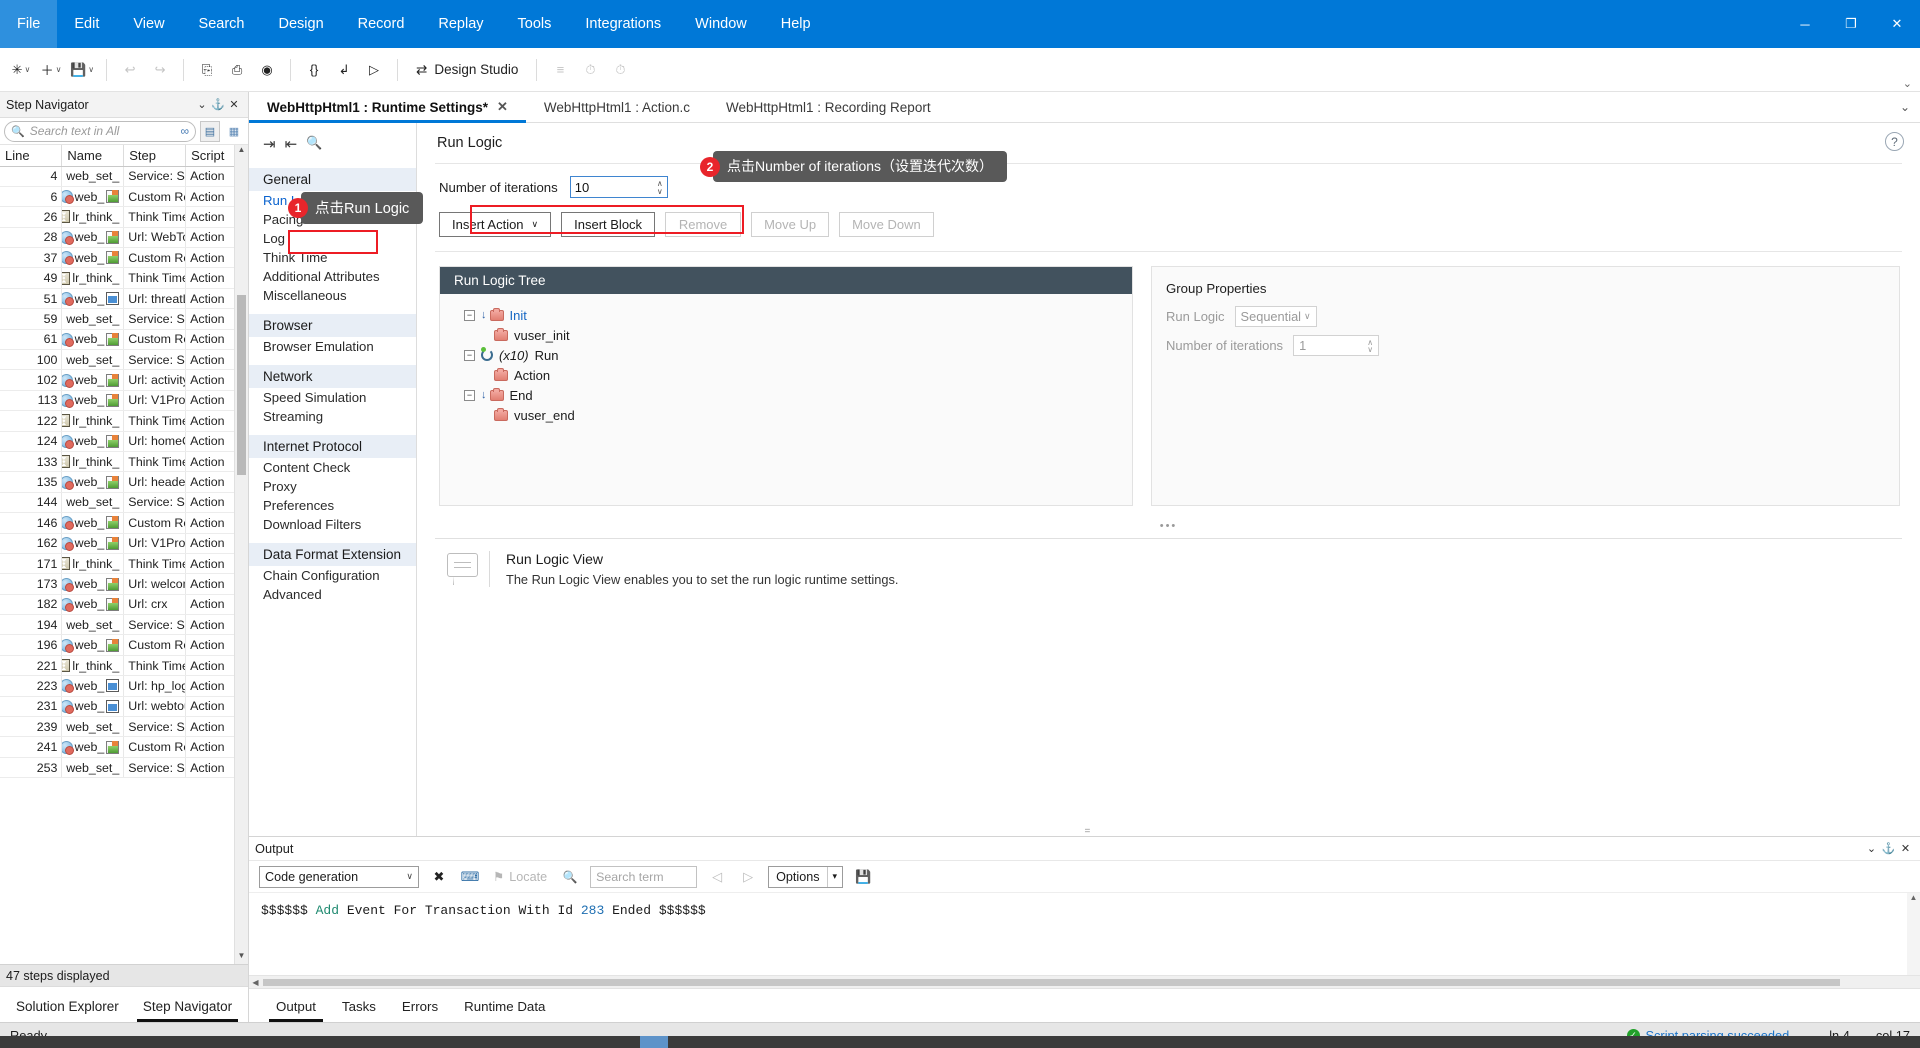 The image size is (1920, 1048). What do you see at coordinates (124, 299) in the screenshot?
I see `table-row: 51web_Url: threatLiAction` at bounding box center [124, 299].